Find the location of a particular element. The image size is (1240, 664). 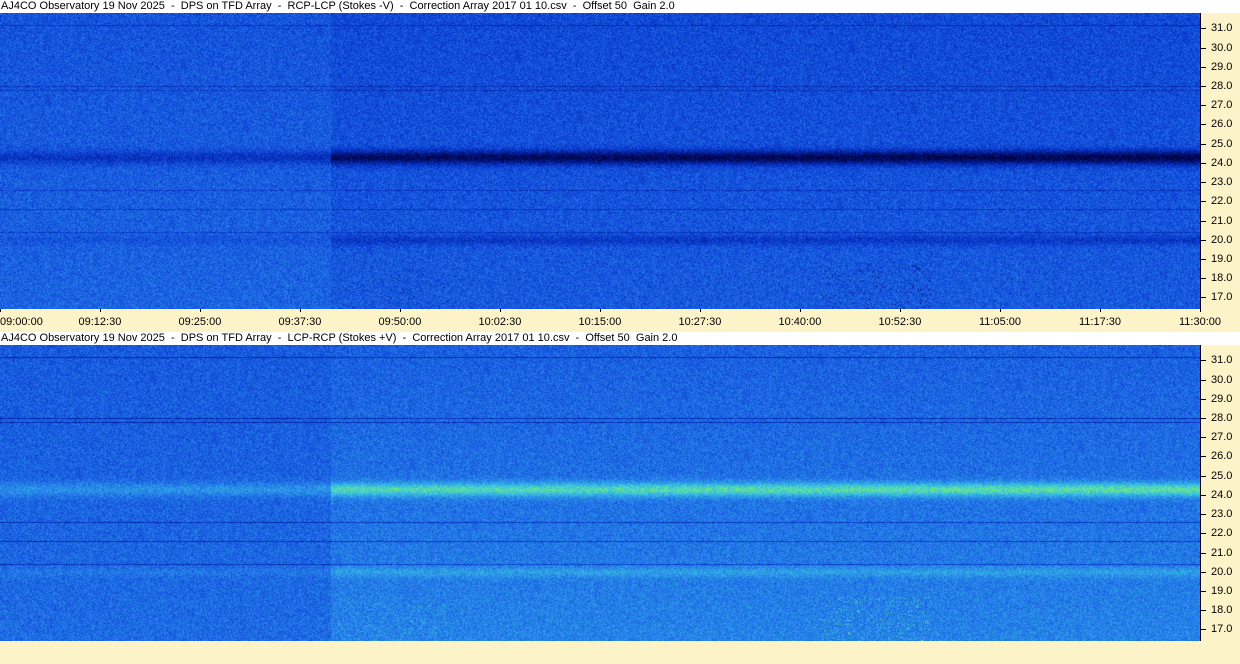

frequency-tick-label: 27.0 is located at coordinates (1222, 437).